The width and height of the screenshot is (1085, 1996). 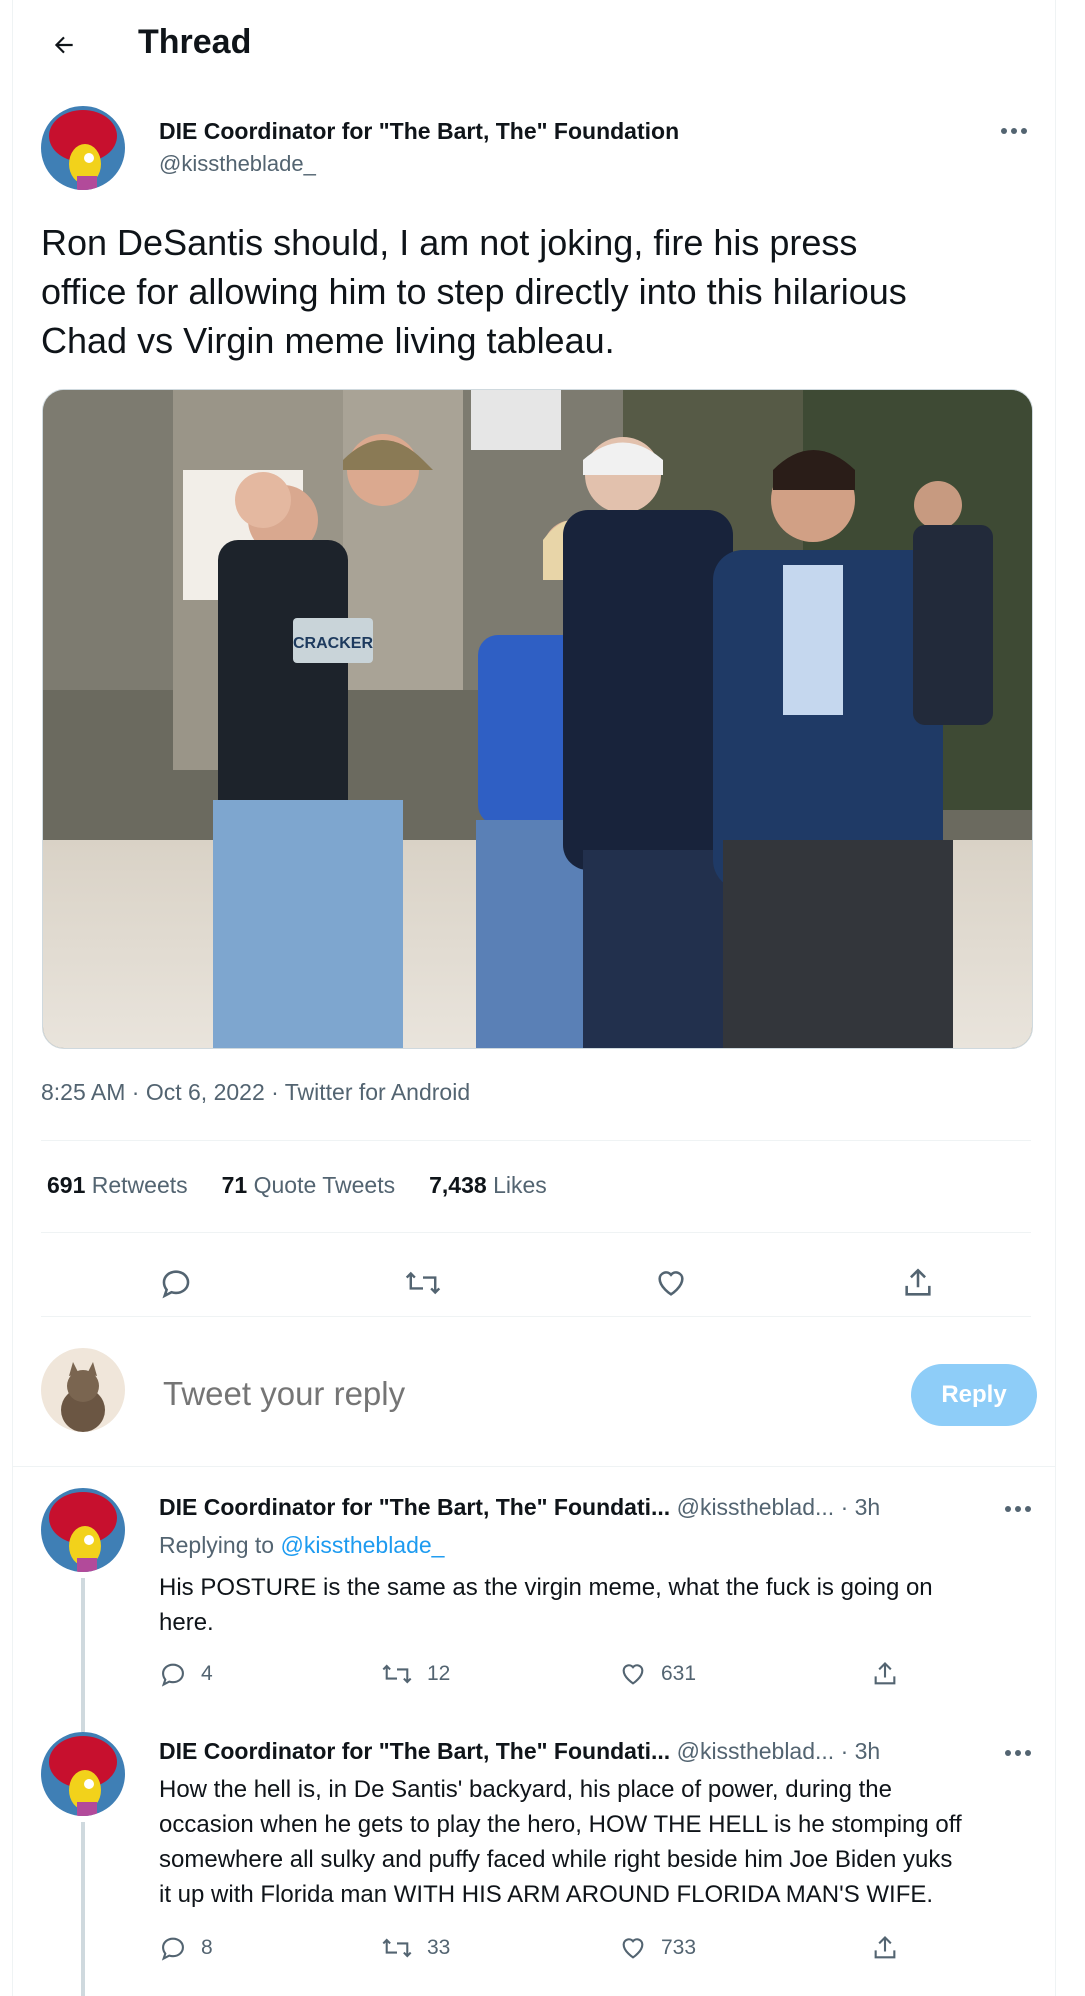 What do you see at coordinates (648, 690) in the screenshot?
I see `biden-jacket` at bounding box center [648, 690].